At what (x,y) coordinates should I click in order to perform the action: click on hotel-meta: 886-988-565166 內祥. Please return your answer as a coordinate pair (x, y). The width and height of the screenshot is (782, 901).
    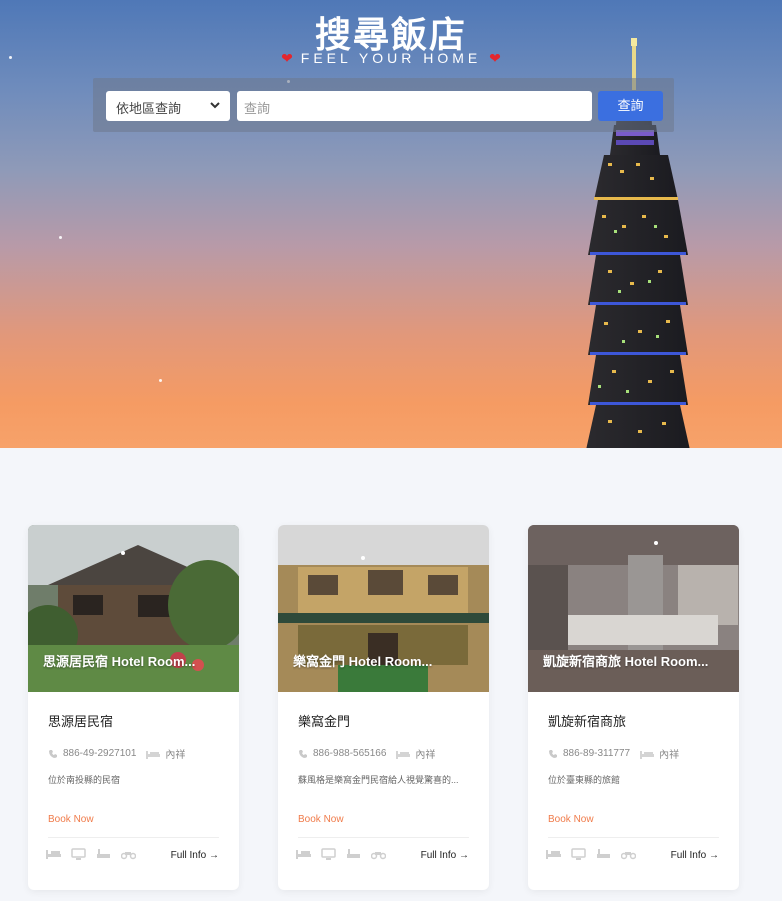
    Looking at the image, I should click on (366, 753).